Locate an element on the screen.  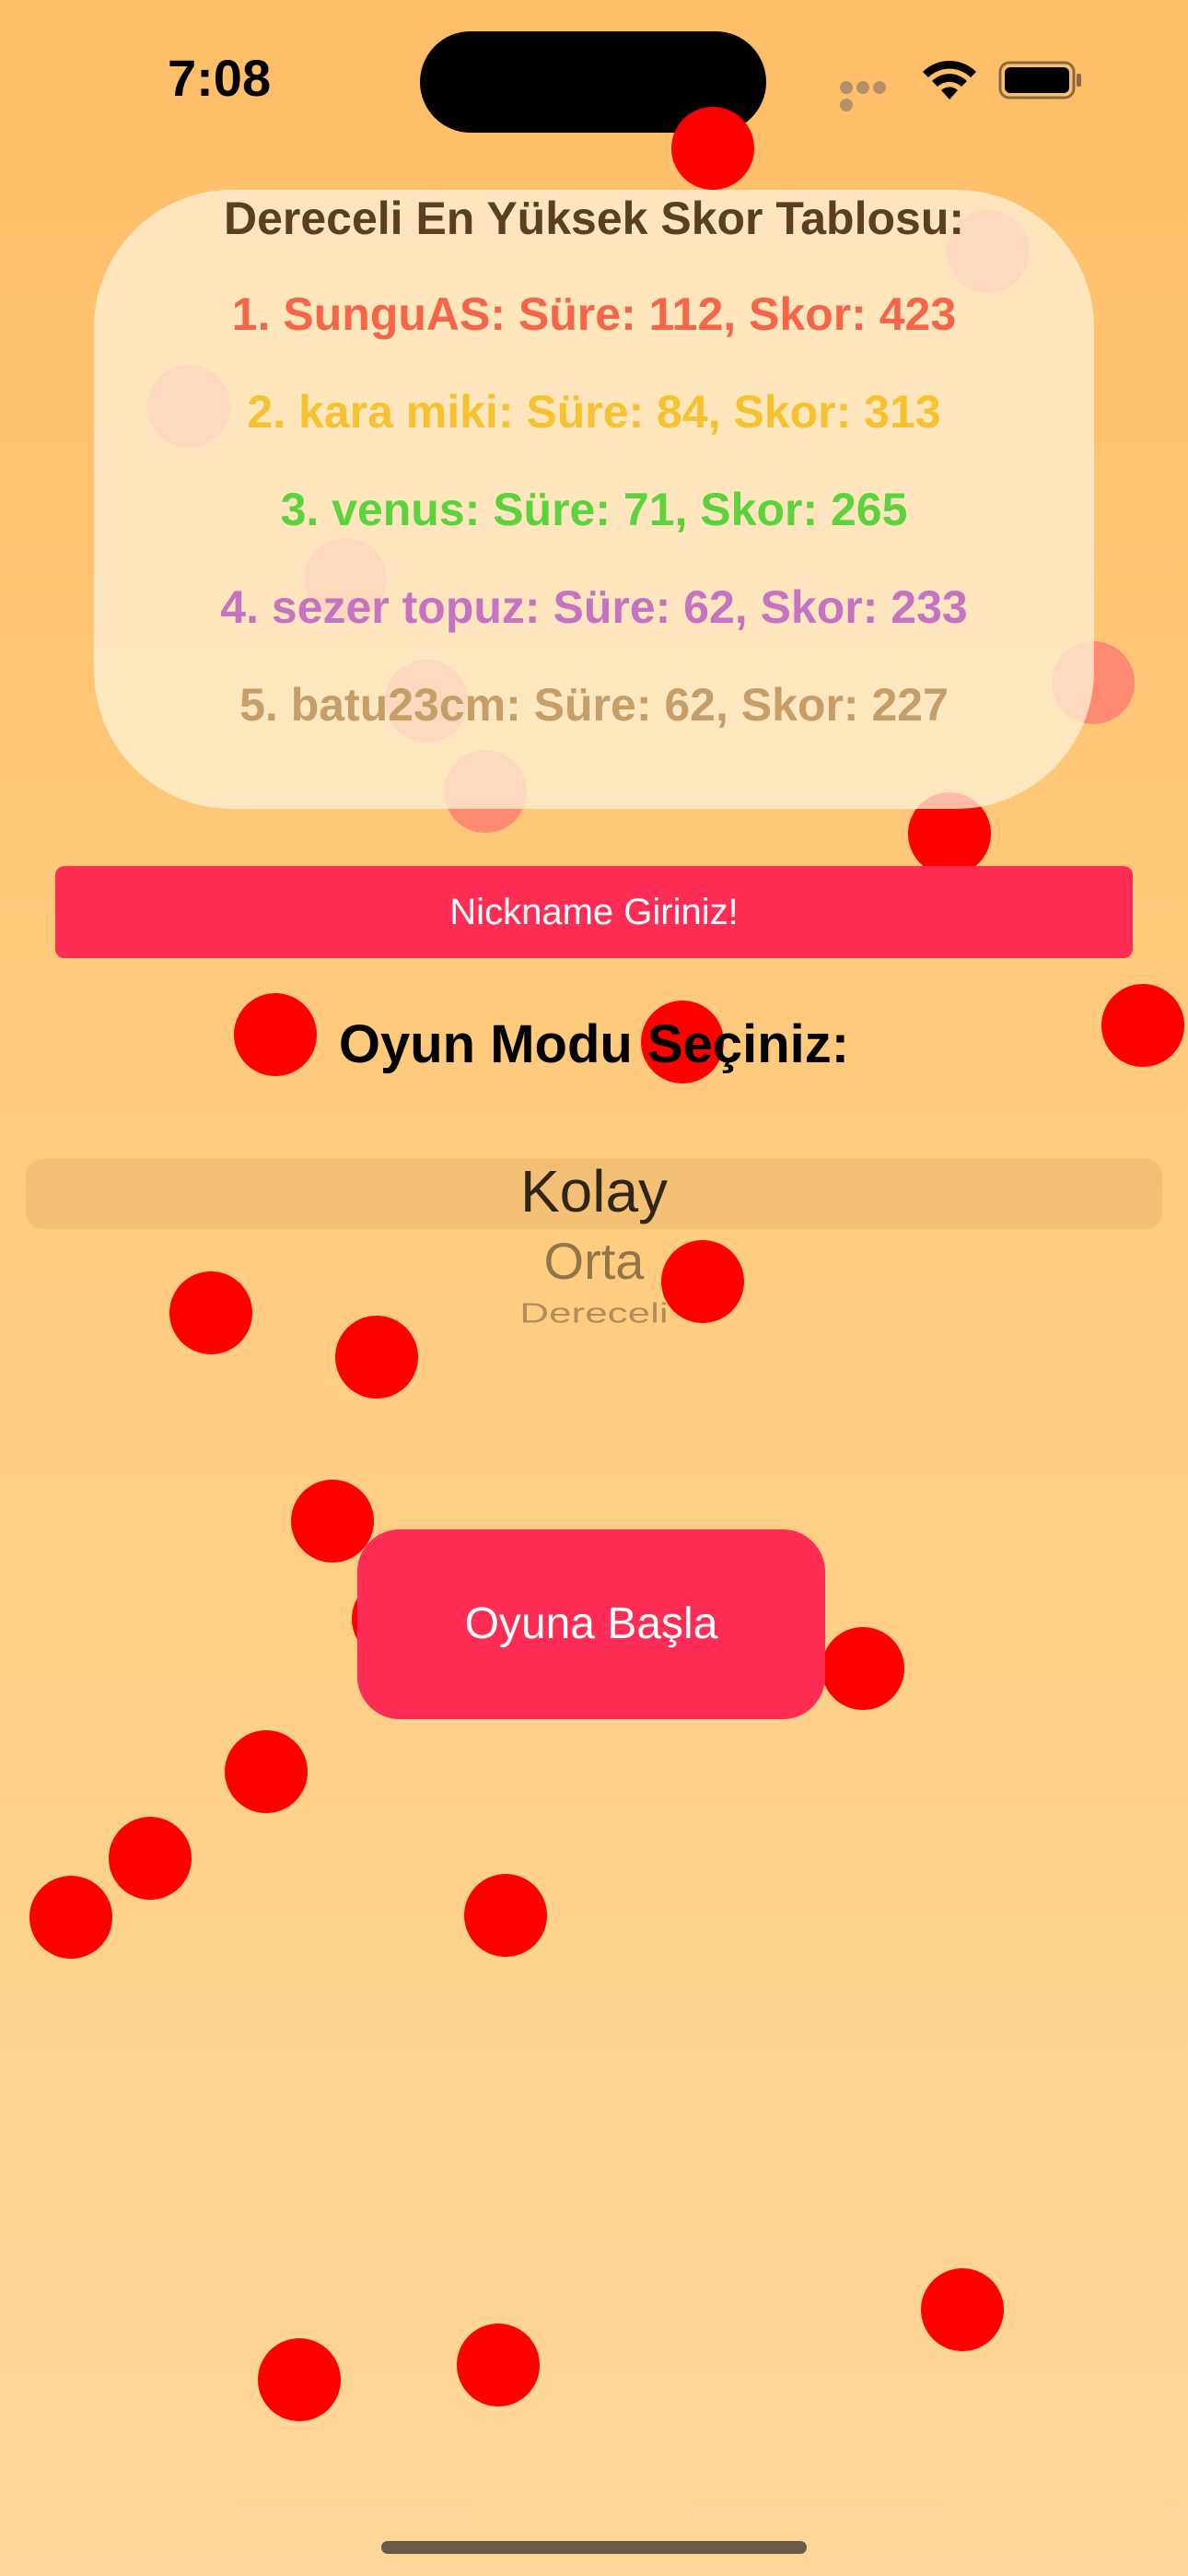
nickname-button: Nickname Giriniz! is located at coordinates (594, 912).